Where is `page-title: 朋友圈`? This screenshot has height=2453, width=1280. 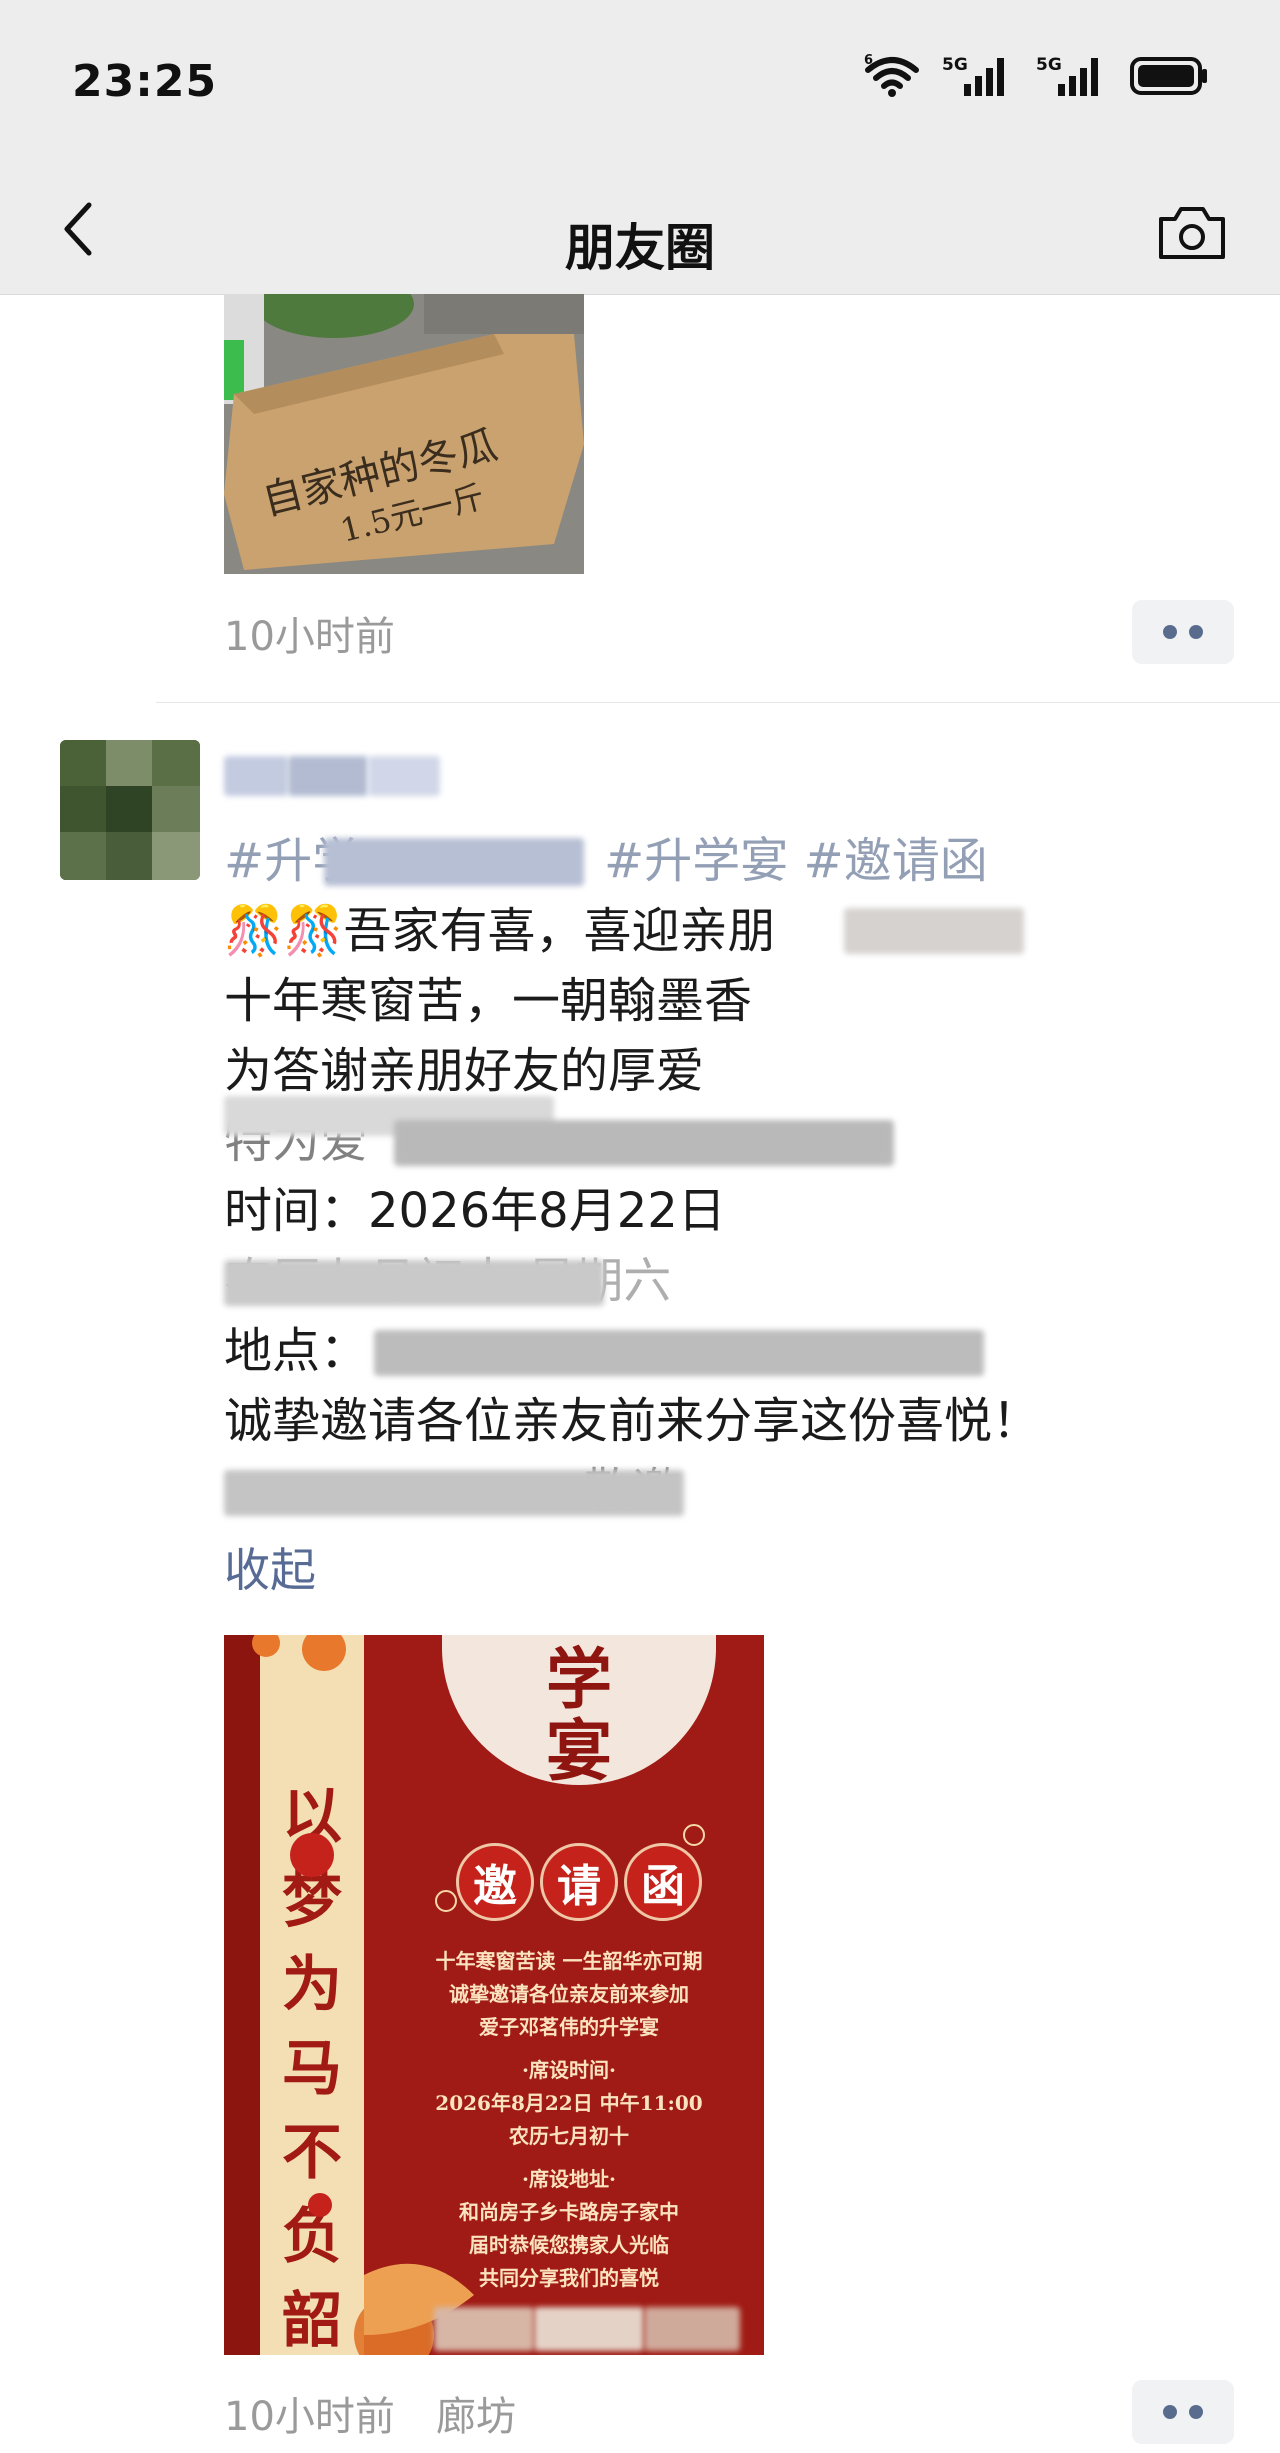 page-title: 朋友圈 is located at coordinates (640, 248).